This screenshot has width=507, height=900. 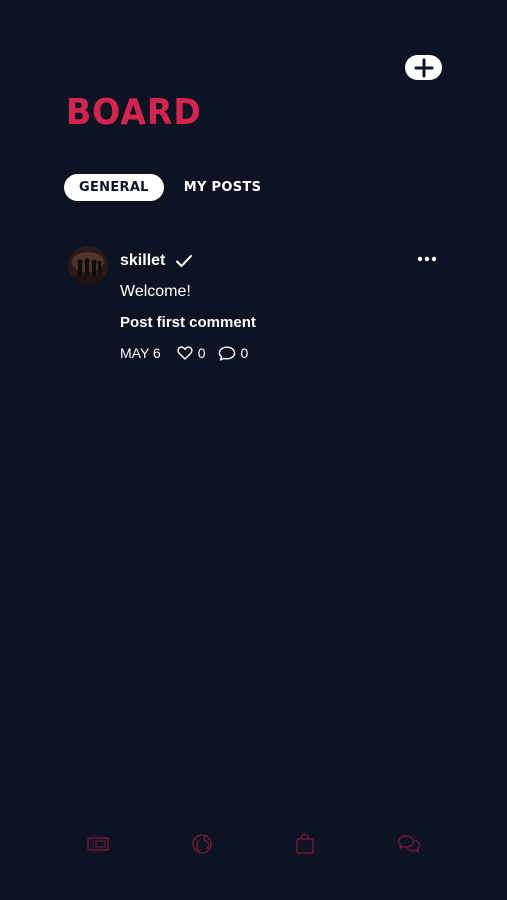 I want to click on chat-bubbles-icon, so click(x=409, y=844).